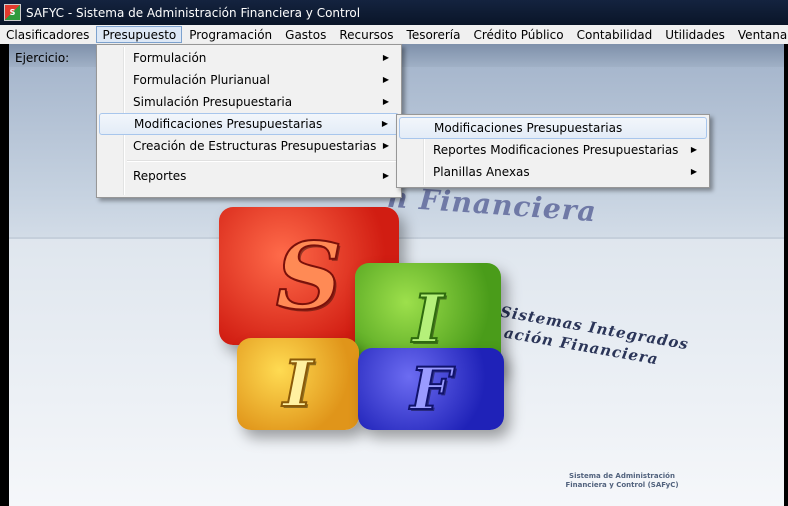  I want to click on menu-separator, so click(263, 161).